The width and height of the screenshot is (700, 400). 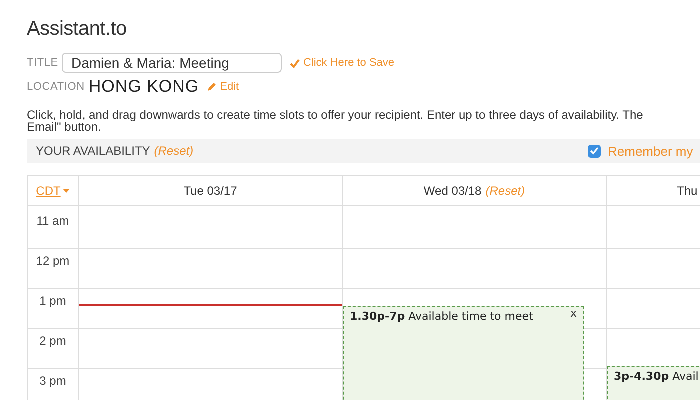 I want to click on section-heading: YOUR AVAILABILITY, so click(x=93, y=151).